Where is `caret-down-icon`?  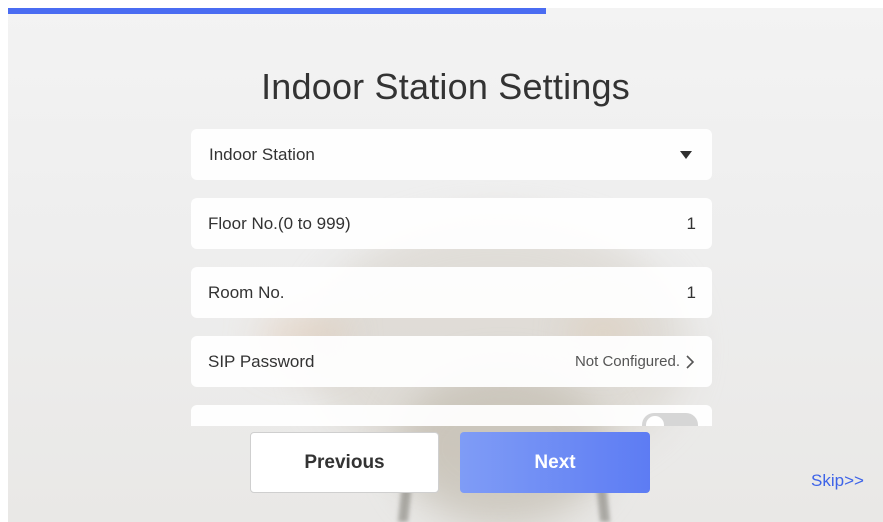
caret-down-icon is located at coordinates (686, 154).